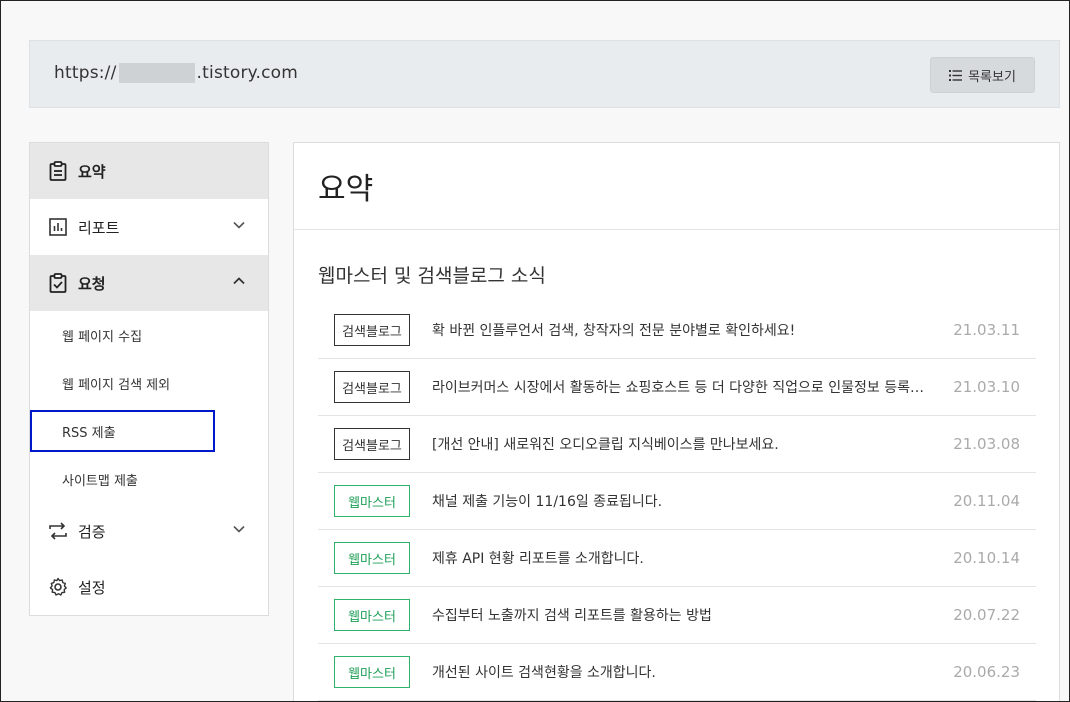 The image size is (1070, 702). I want to click on page-title: 요약, so click(676, 186).